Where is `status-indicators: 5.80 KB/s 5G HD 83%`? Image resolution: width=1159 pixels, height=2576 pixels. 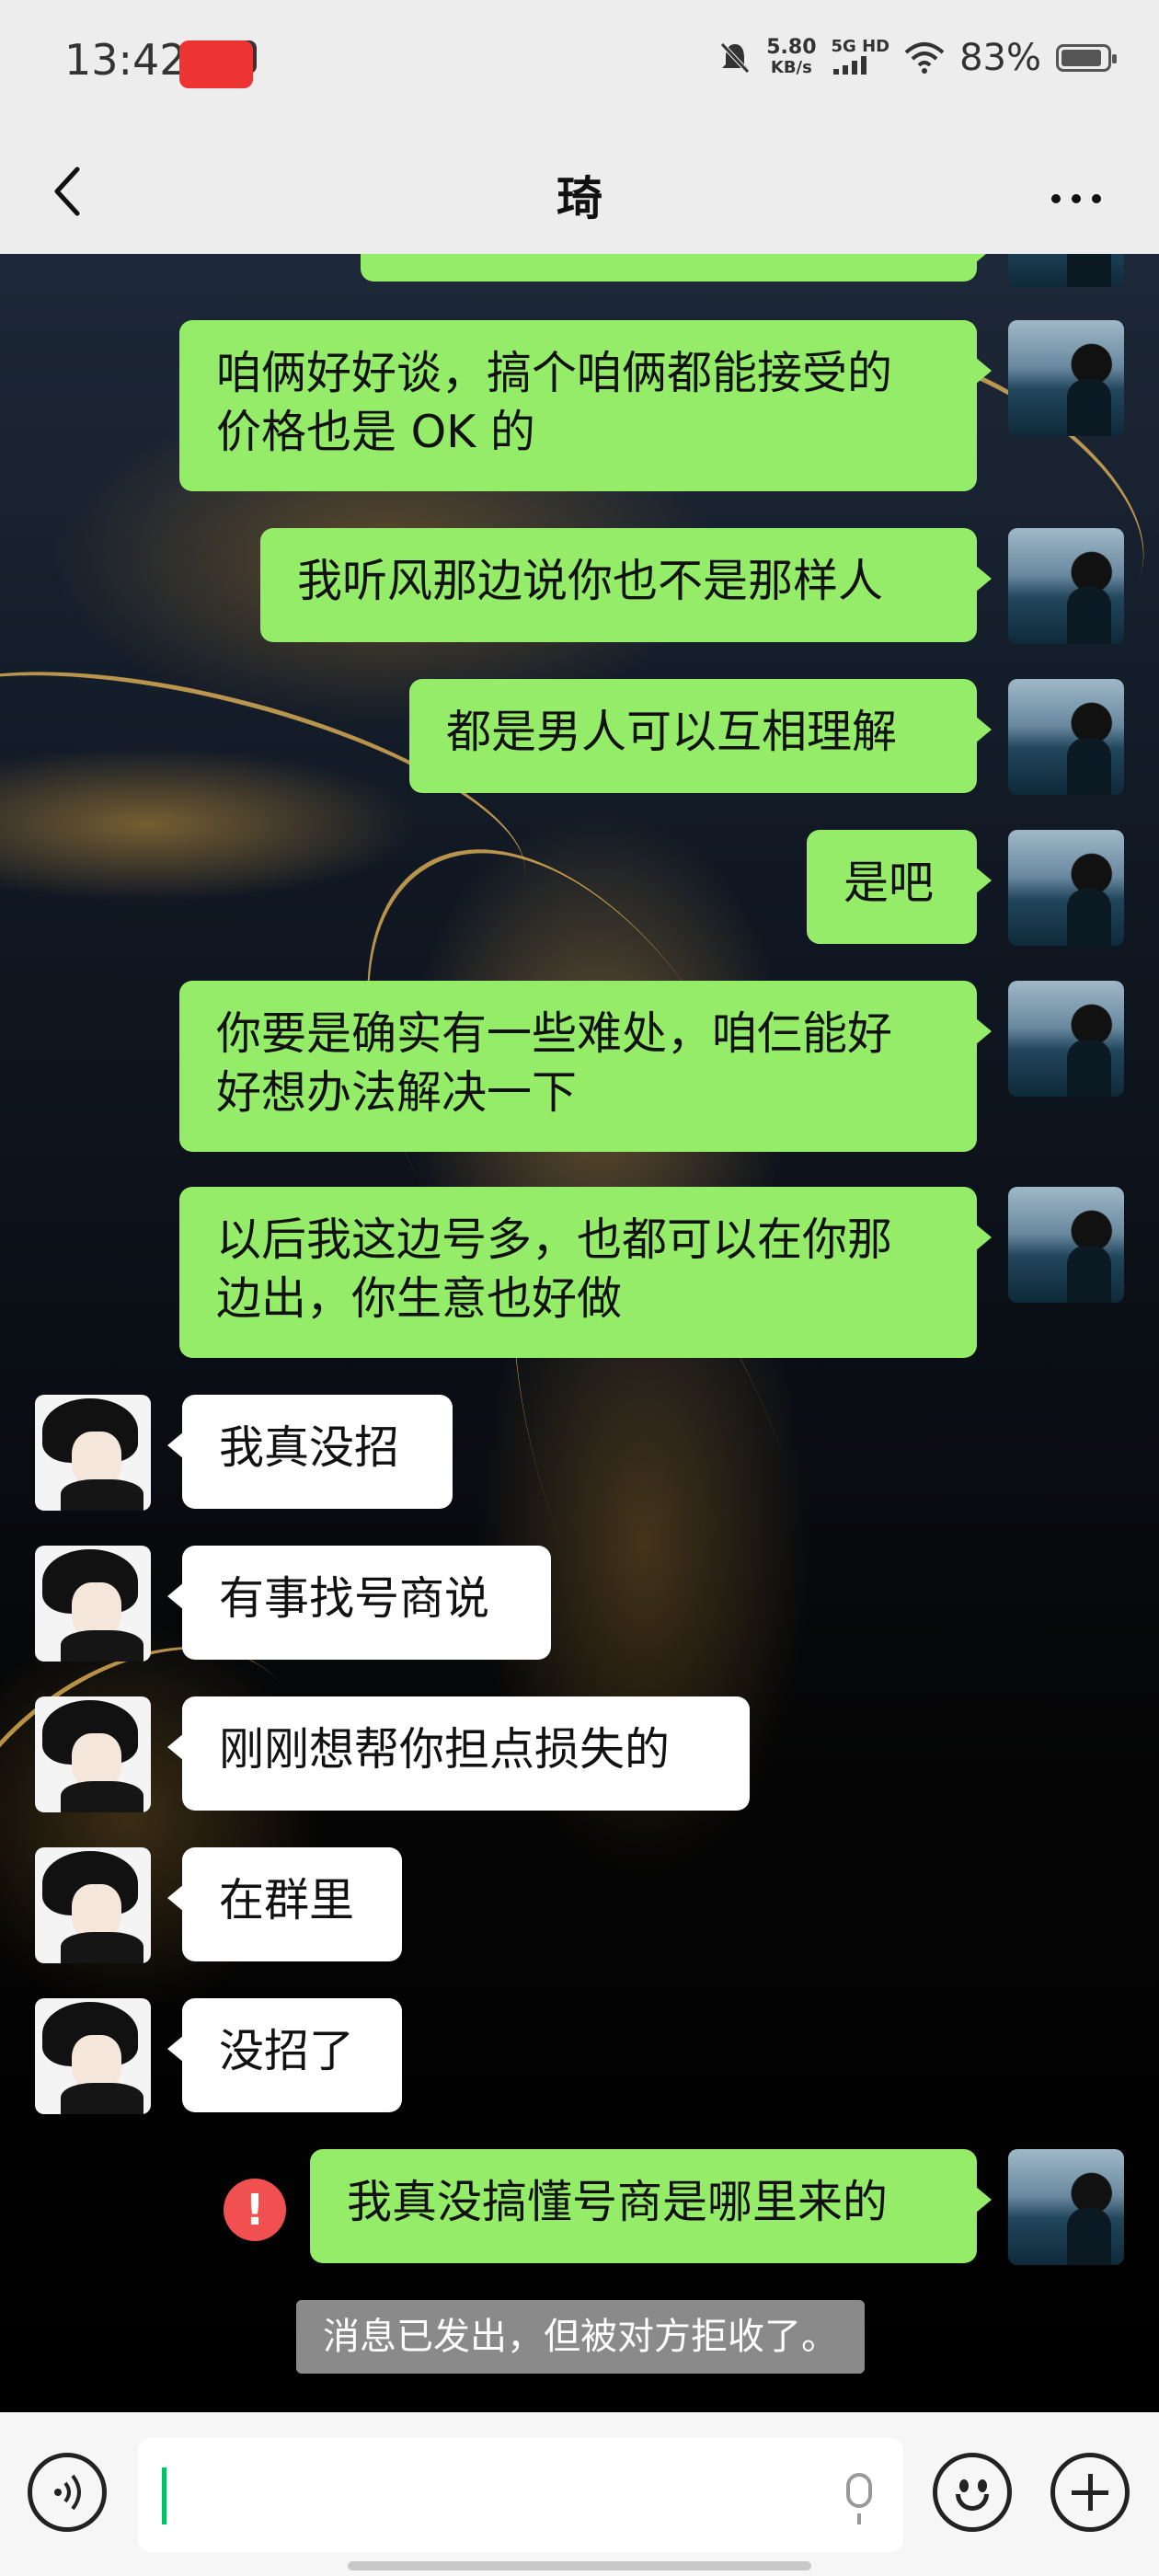 status-indicators: 5.80 KB/s 5G HD 83% is located at coordinates (917, 58).